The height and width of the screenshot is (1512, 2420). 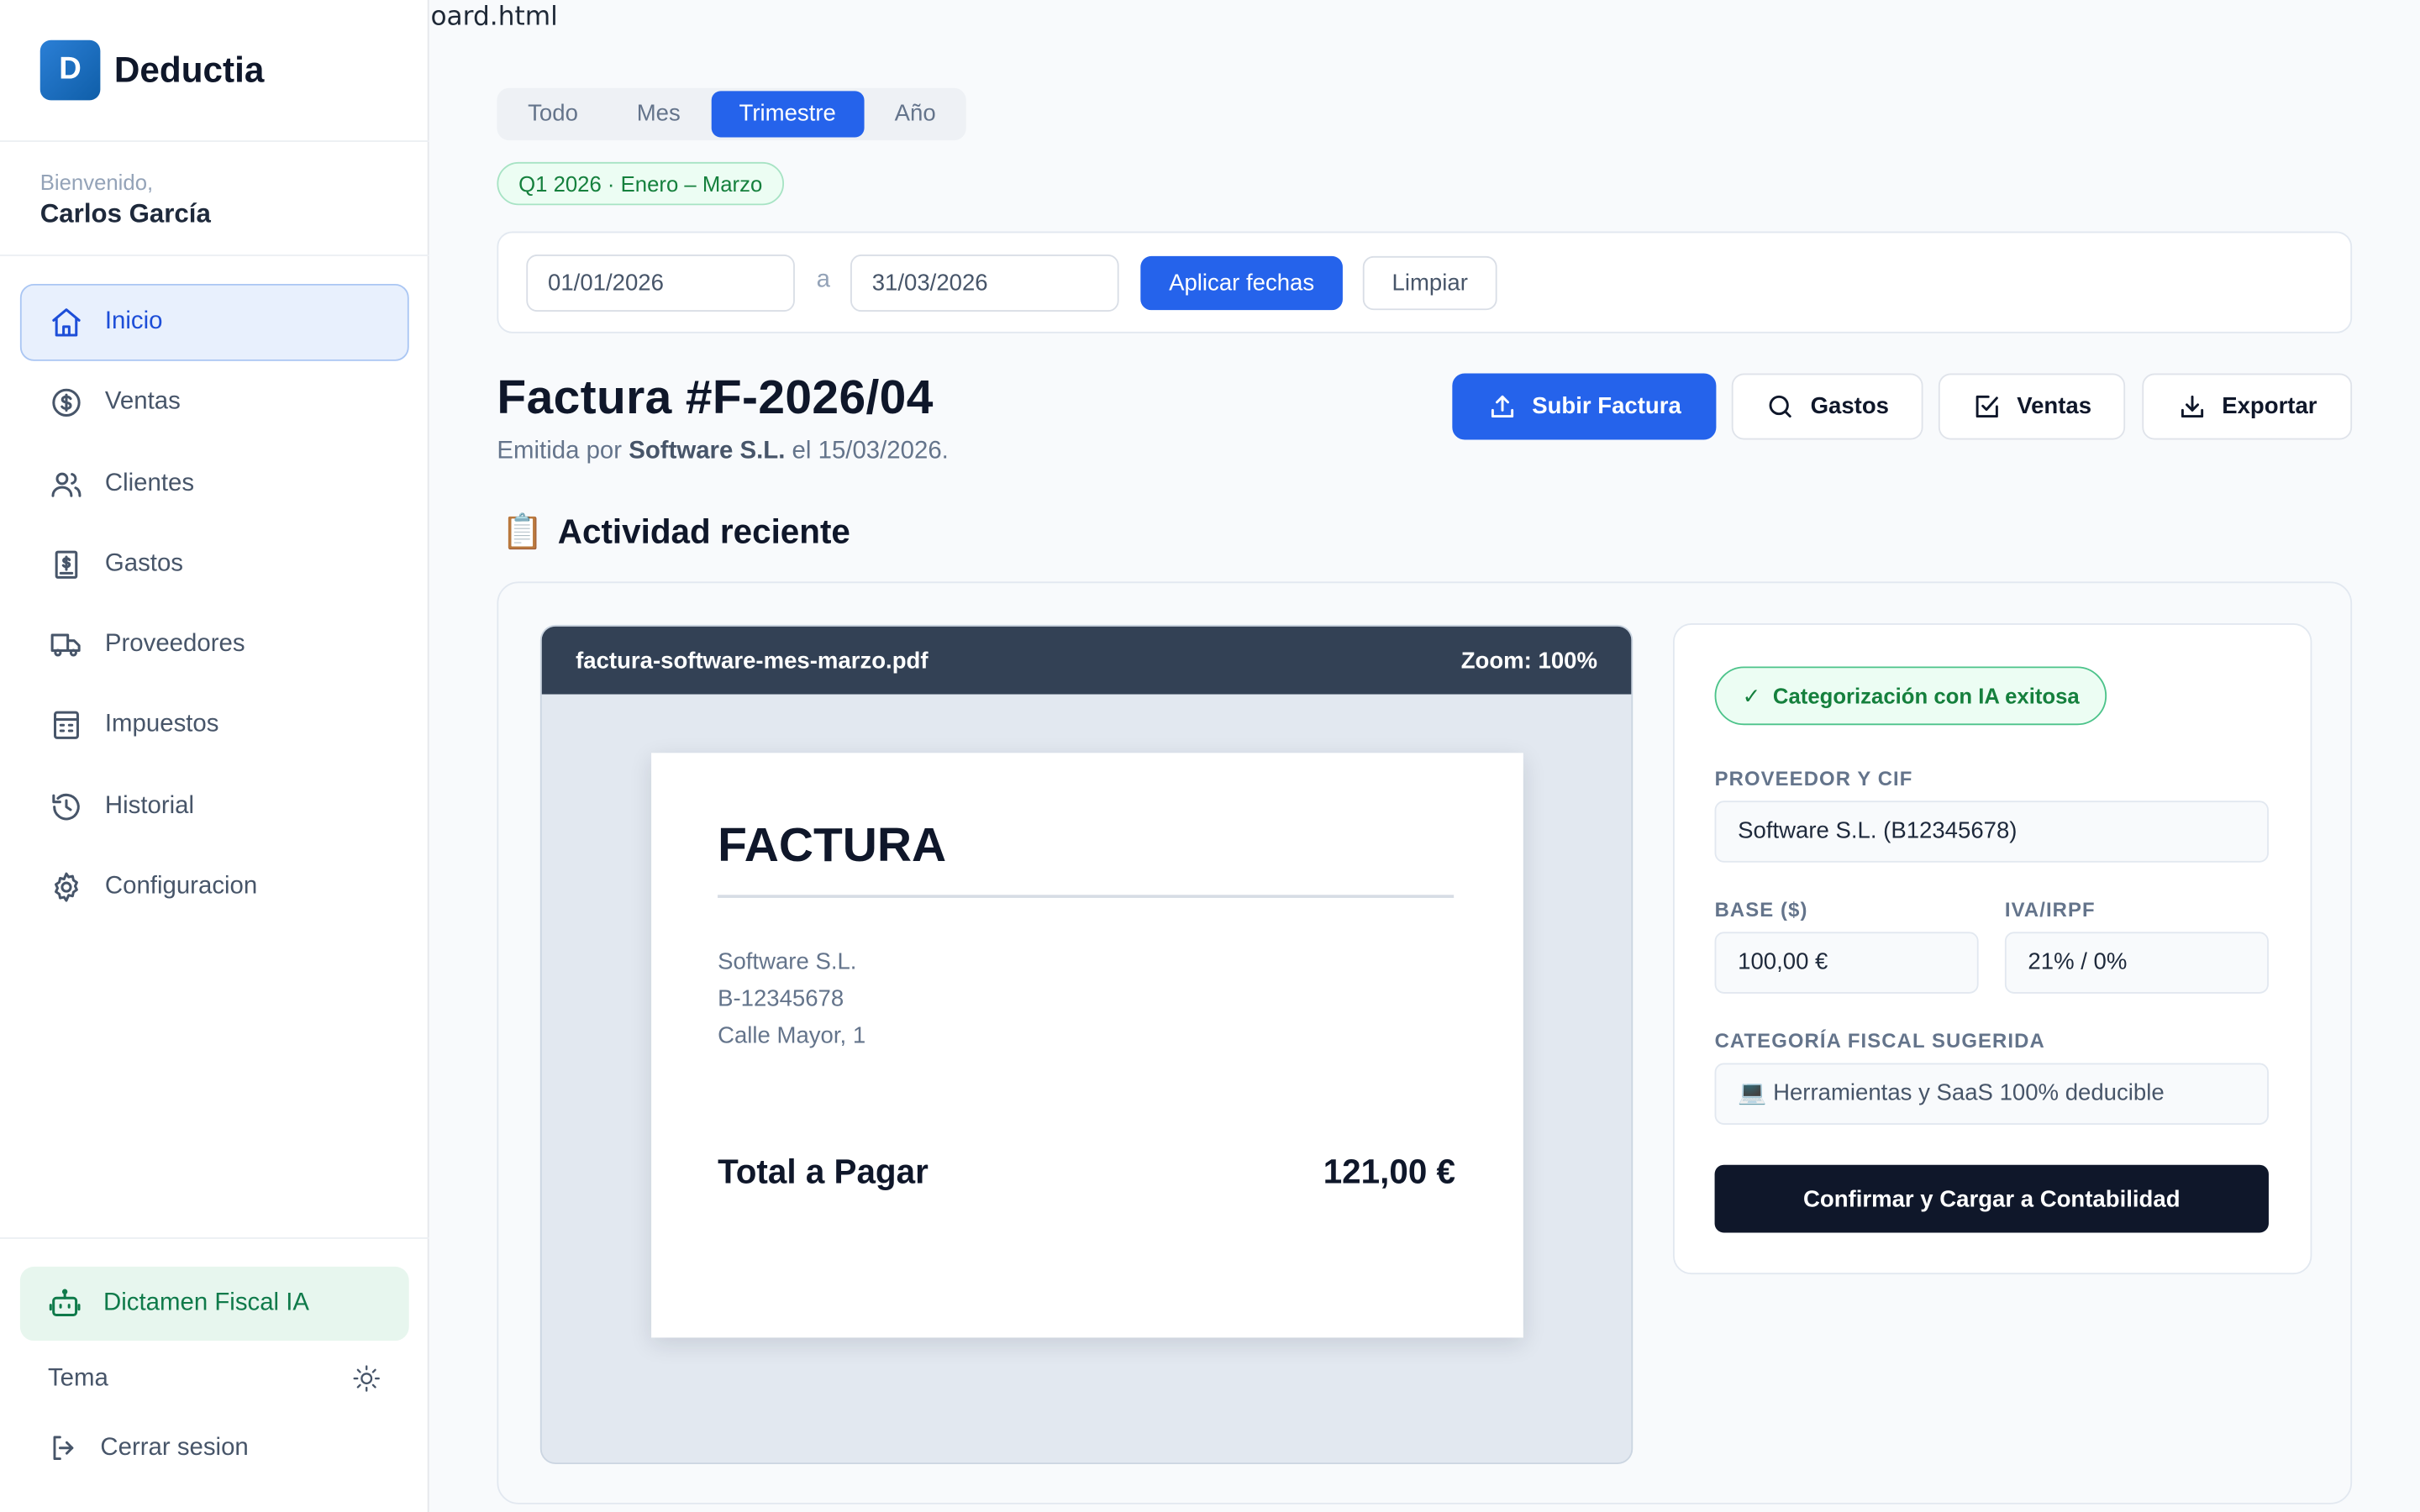 I want to click on subtitle-company: Software S.L., so click(x=707, y=451).